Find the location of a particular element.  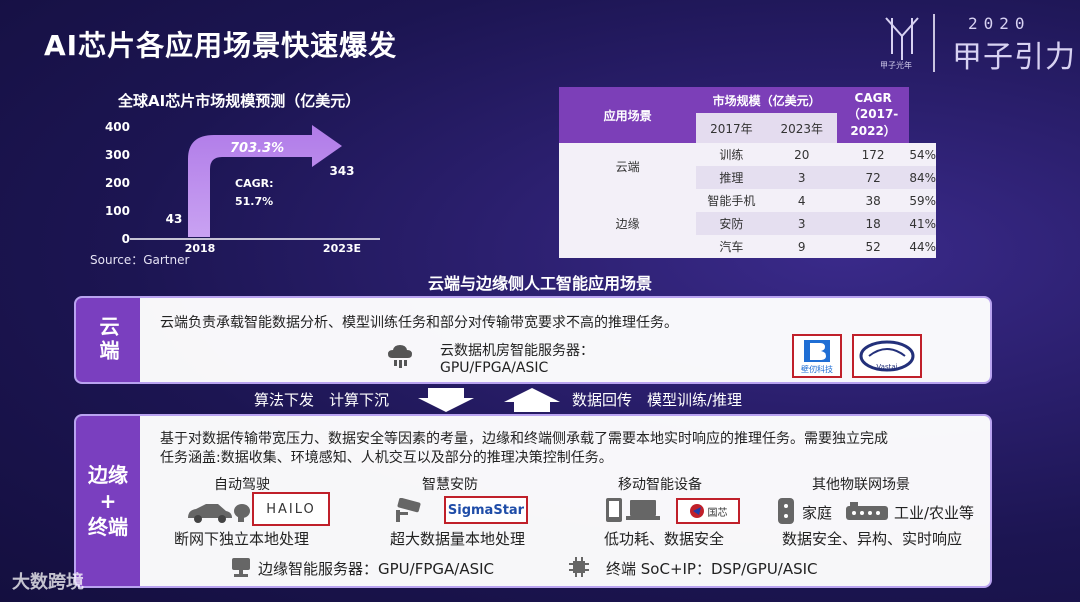

table-cell: 52 is located at coordinates (873, 246).